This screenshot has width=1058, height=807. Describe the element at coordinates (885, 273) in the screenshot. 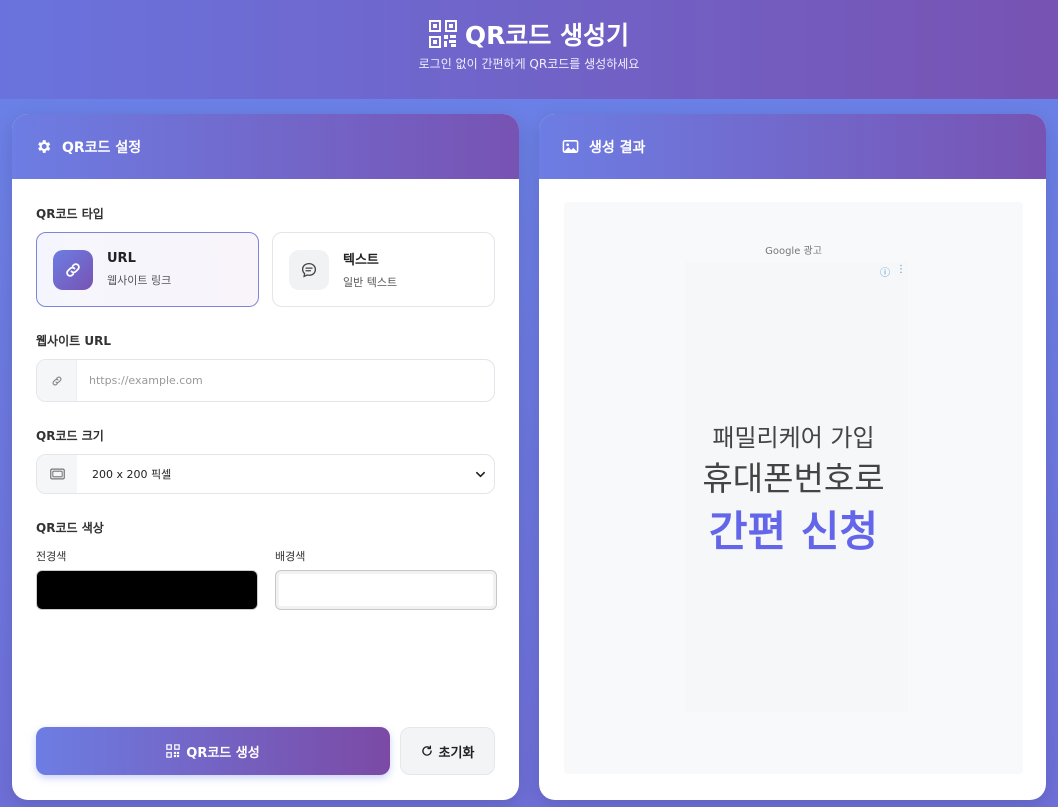

I see `info-icon: ⓘ` at that location.